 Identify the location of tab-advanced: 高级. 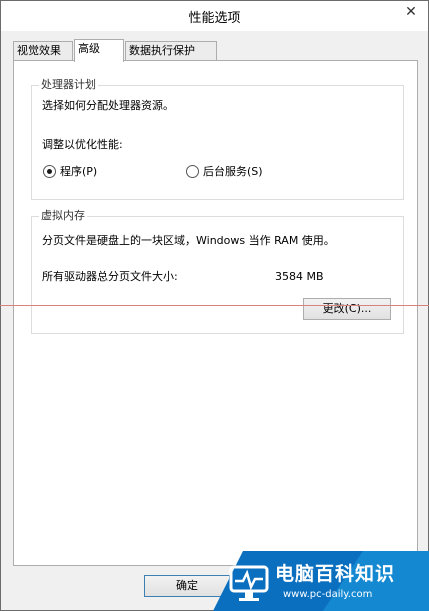
(99, 50).